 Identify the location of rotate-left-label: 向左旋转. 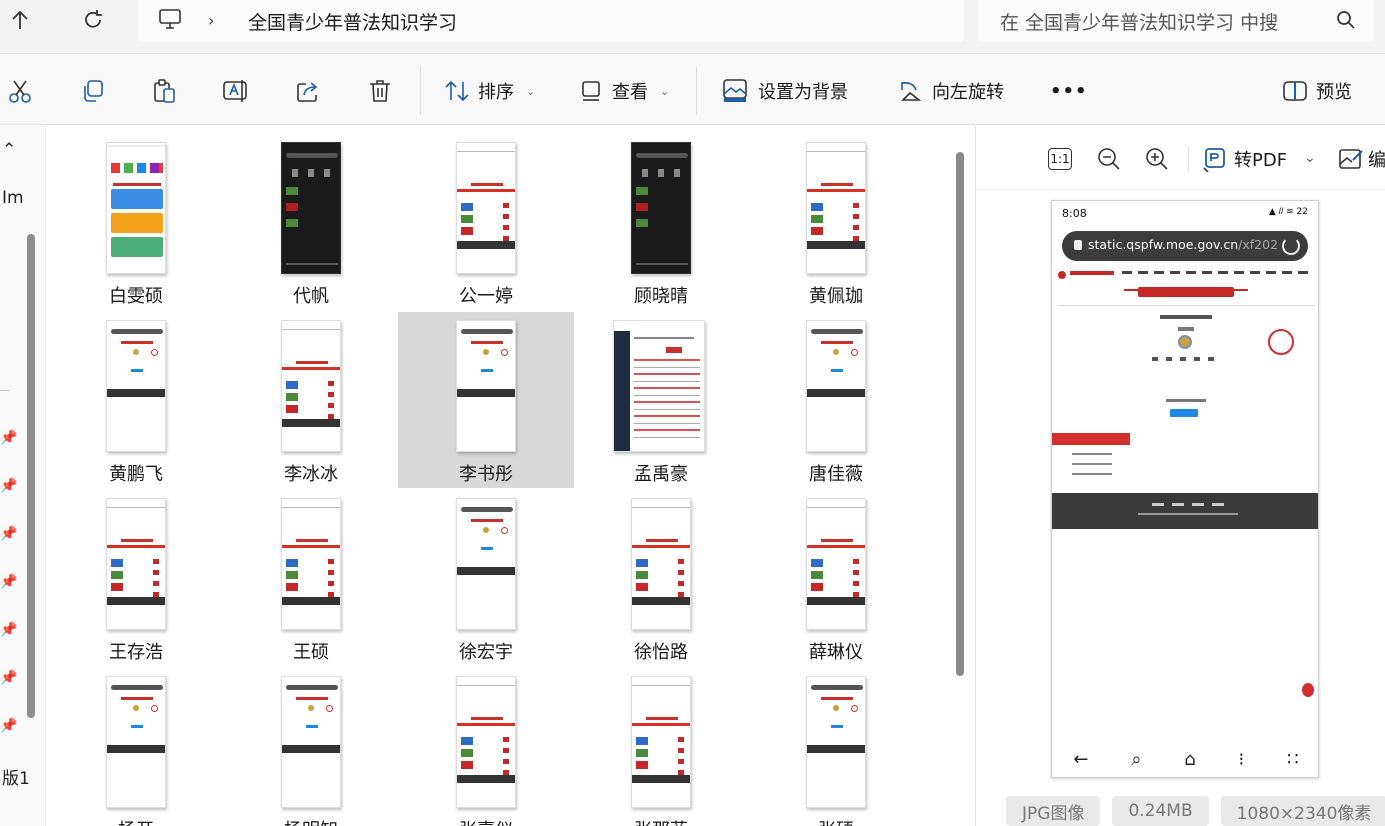
(968, 92).